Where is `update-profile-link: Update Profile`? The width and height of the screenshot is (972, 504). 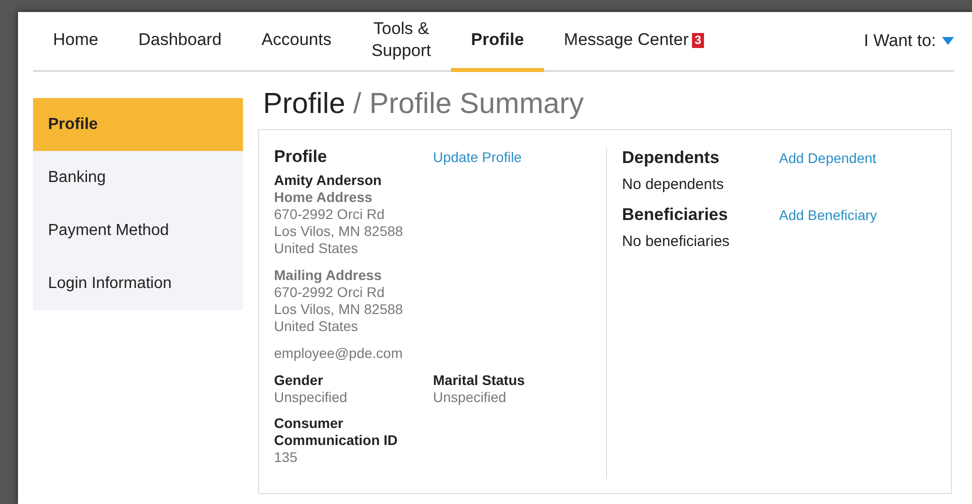
update-profile-link: Update Profile is located at coordinates (477, 157).